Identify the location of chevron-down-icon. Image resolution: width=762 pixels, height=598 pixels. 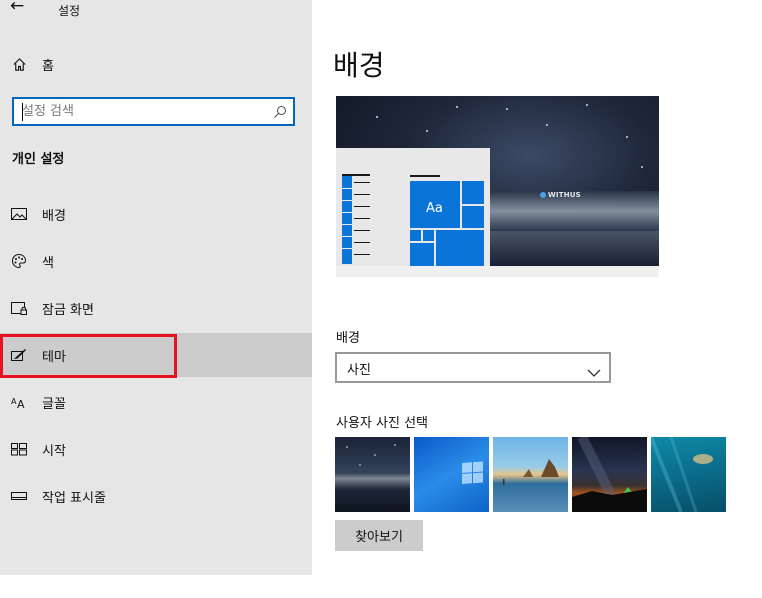
(594, 372).